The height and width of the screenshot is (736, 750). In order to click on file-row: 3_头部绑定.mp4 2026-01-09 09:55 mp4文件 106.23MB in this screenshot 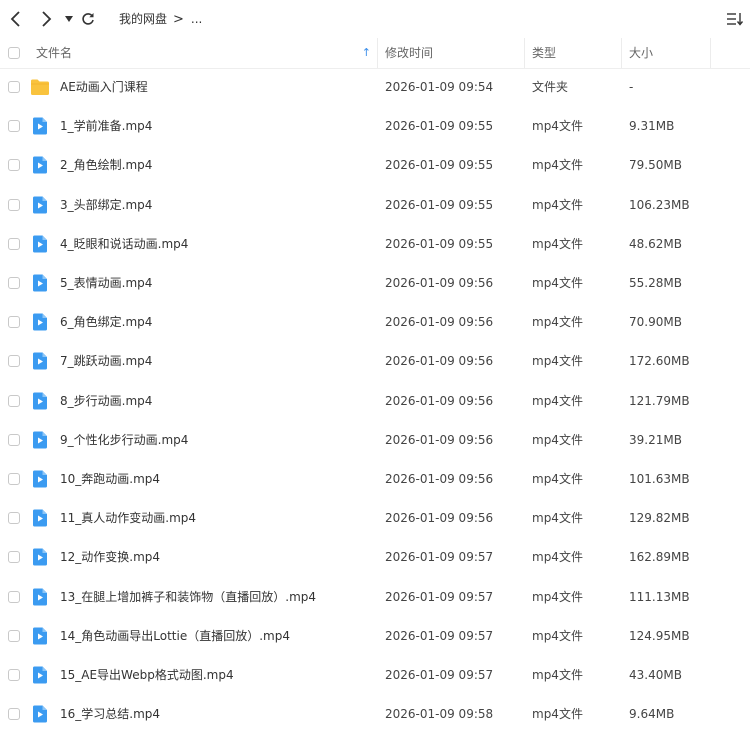, I will do `click(375, 205)`.